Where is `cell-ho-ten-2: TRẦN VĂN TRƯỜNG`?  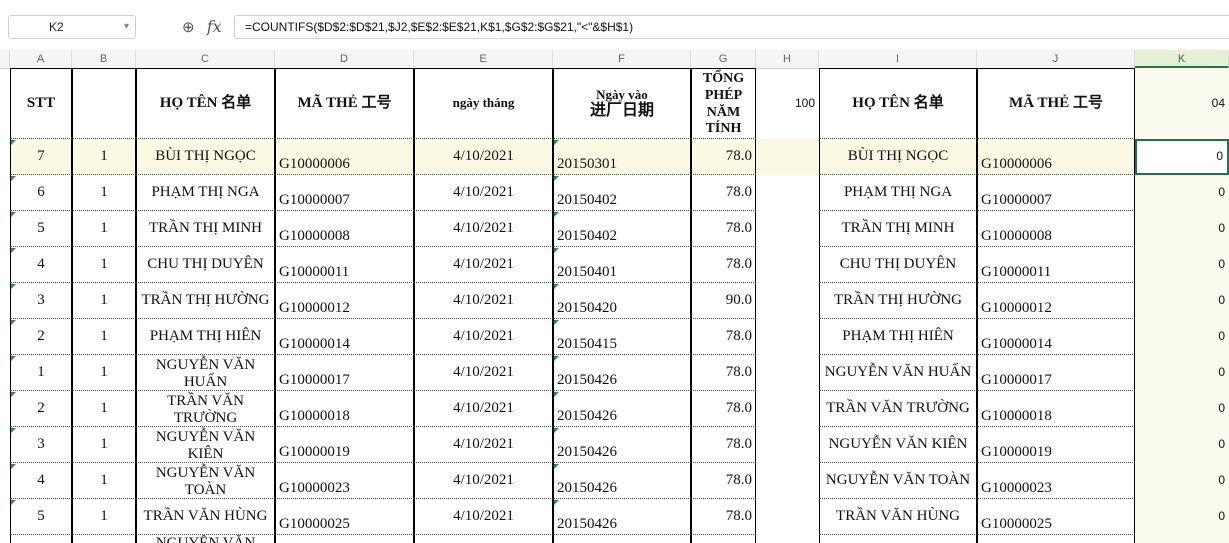
cell-ho-ten-2: TRẦN VĂN TRƯỜNG is located at coordinates (898, 409).